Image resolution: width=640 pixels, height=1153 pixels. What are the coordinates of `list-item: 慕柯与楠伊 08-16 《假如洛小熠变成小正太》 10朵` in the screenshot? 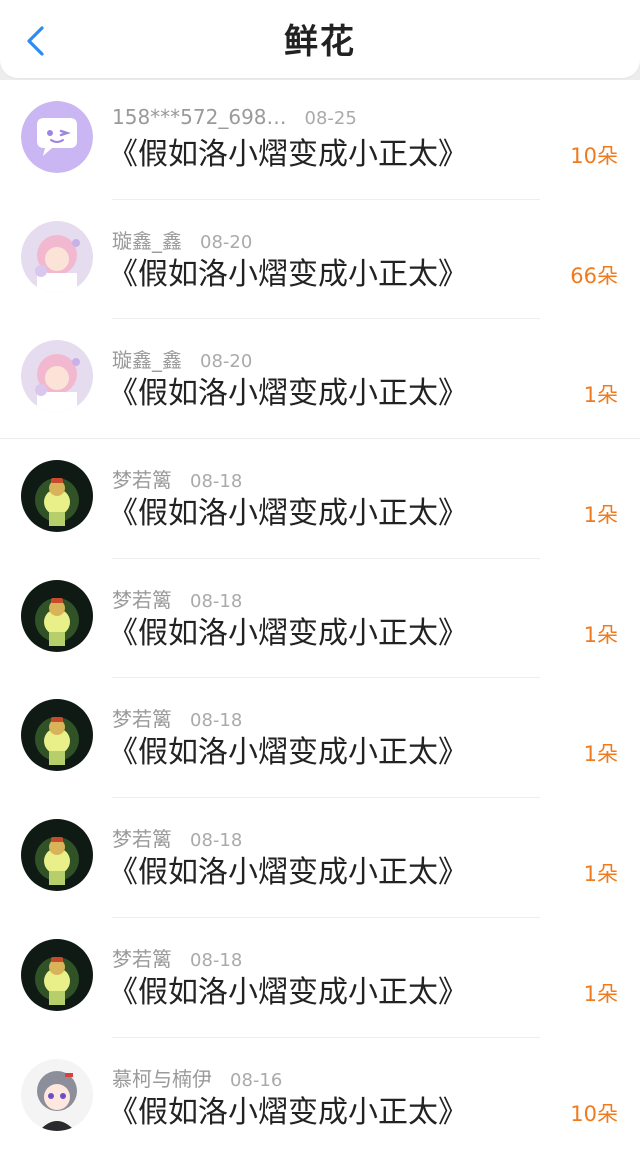 It's located at (320, 1095).